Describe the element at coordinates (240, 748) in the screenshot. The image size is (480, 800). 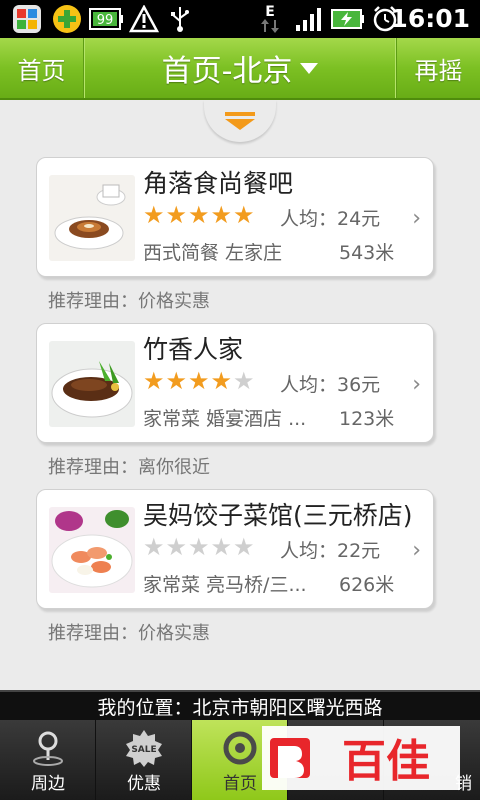
I see `shake-icon` at that location.